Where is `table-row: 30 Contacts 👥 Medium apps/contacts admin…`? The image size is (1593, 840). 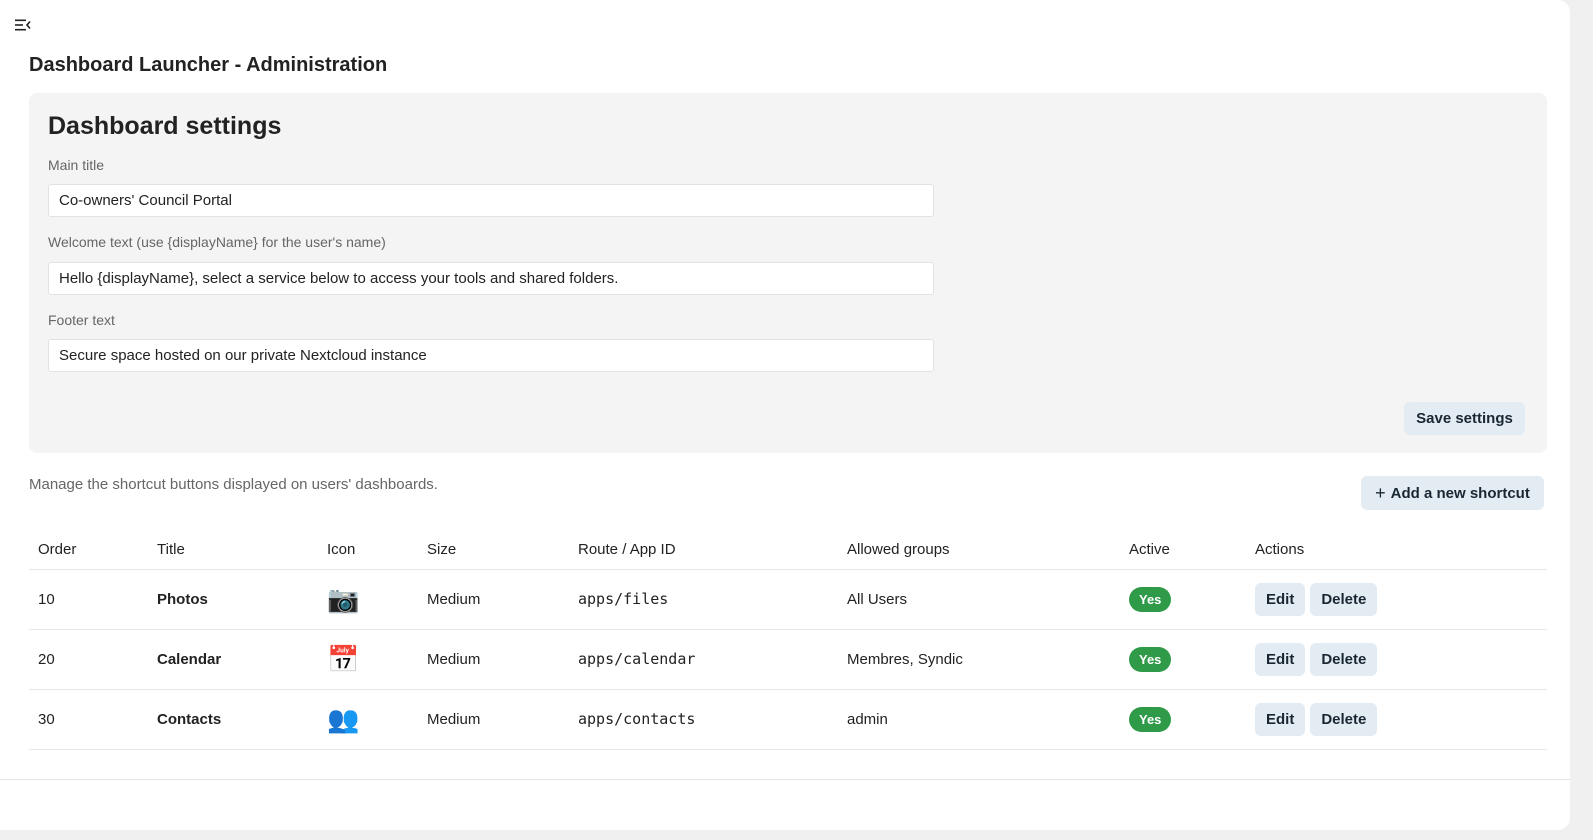 table-row: 30 Contacts 👥 Medium apps/contacts admin… is located at coordinates (788, 719).